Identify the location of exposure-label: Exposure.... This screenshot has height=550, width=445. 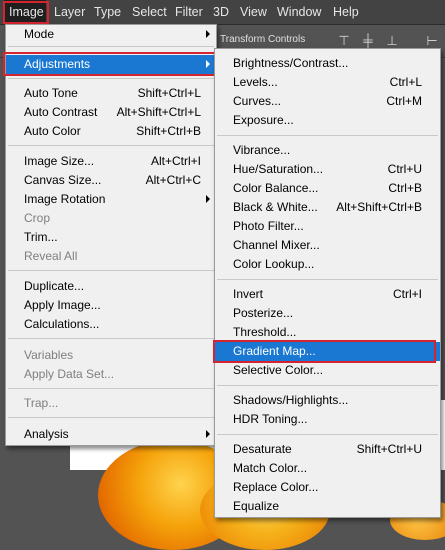
(263, 120).